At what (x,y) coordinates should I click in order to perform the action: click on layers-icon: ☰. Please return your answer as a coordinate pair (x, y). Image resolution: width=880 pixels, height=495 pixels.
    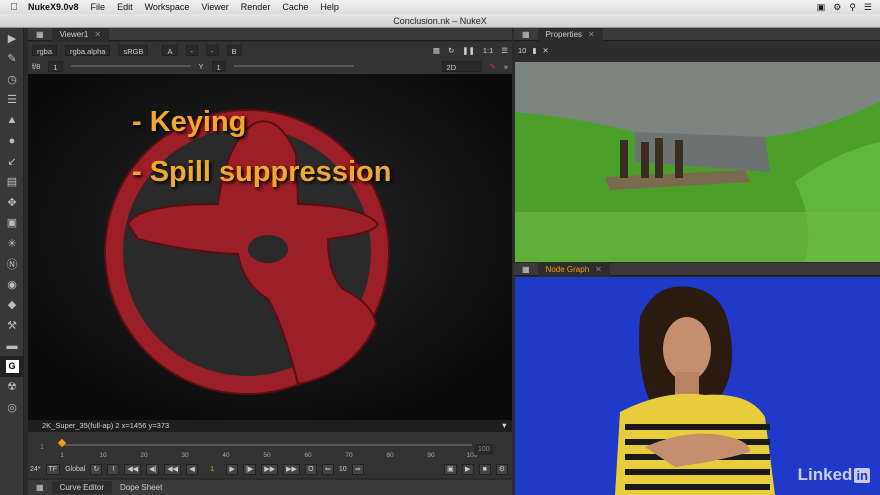
    Looking at the image, I should click on (12, 100).